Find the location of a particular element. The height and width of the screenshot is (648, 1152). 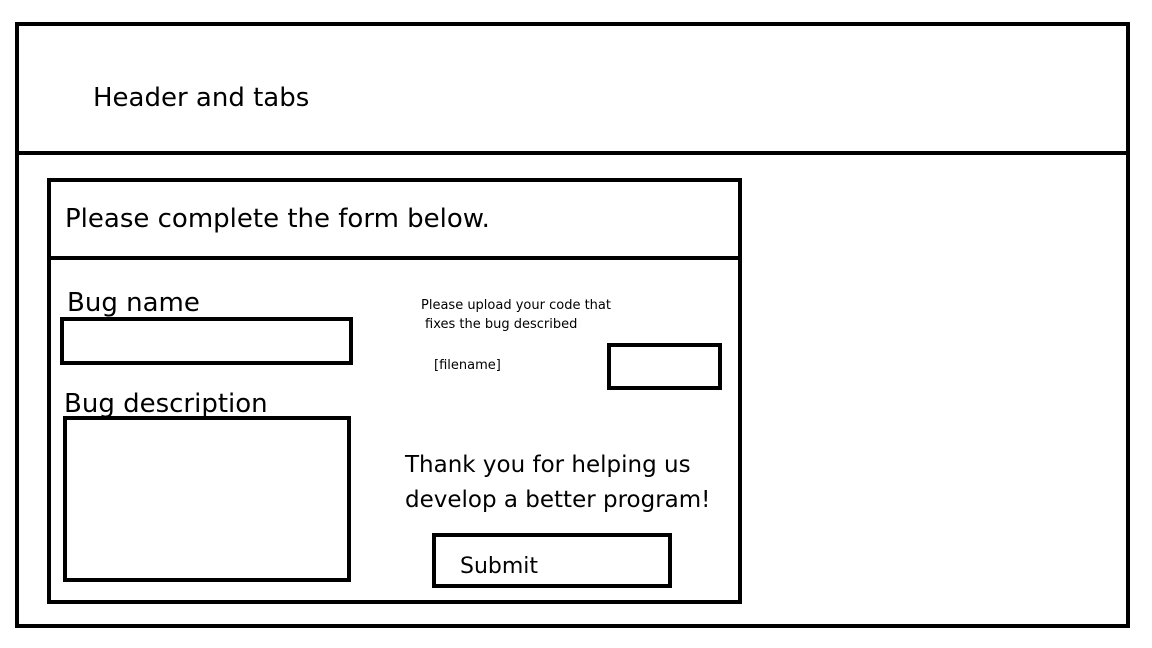

header-divider is located at coordinates (572, 153).